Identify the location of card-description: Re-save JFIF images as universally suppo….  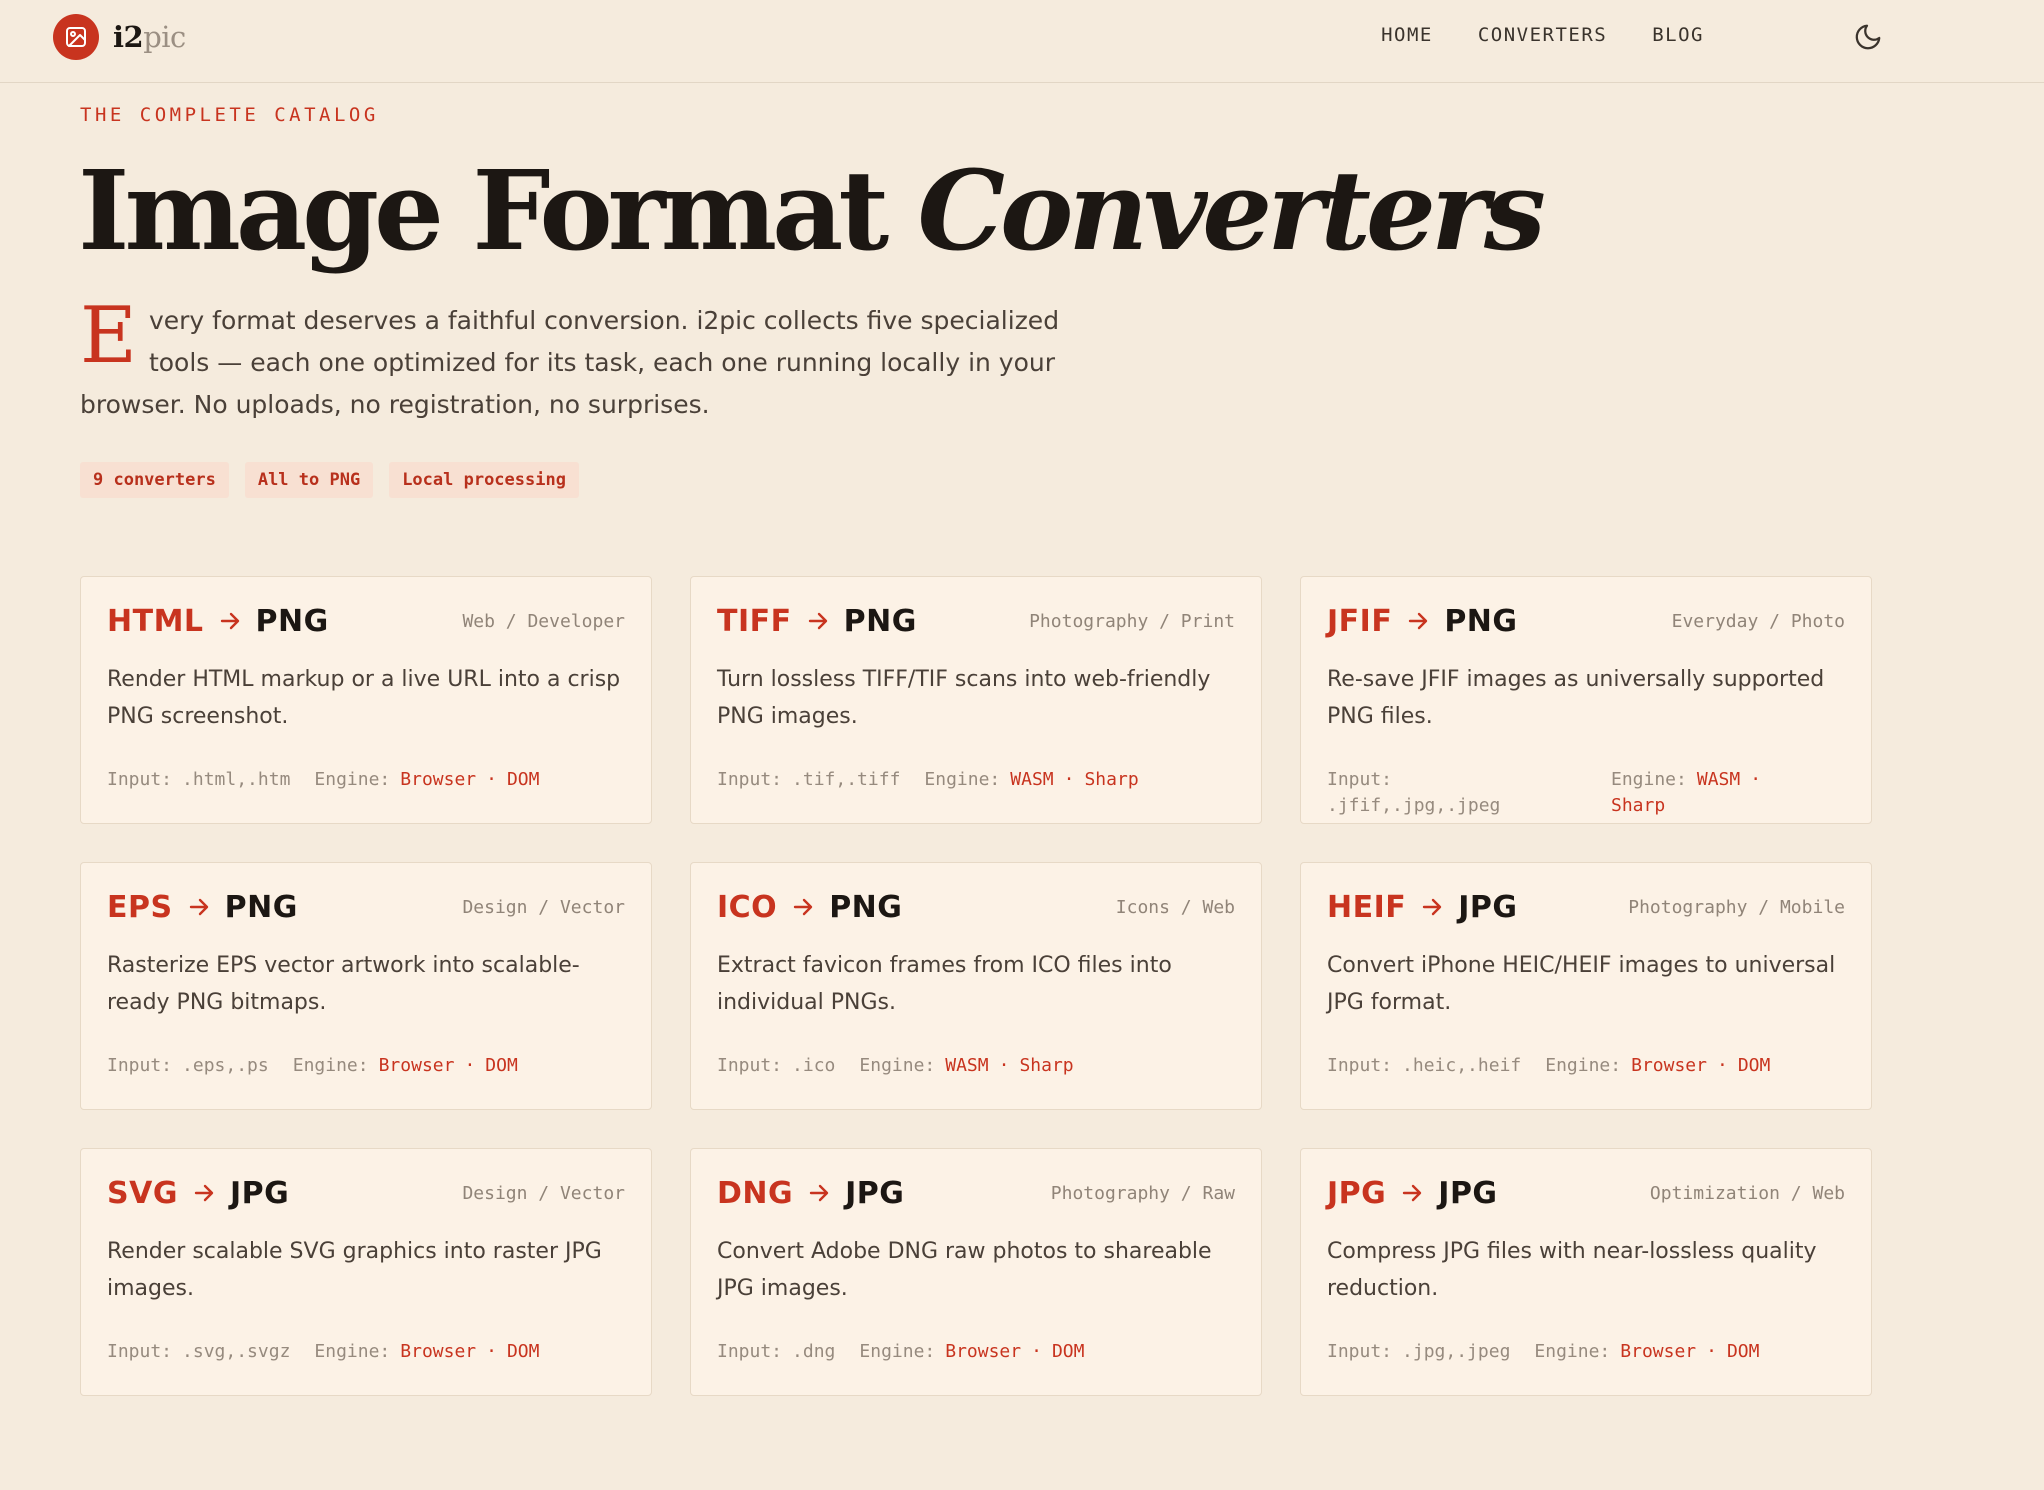
(1576, 698).